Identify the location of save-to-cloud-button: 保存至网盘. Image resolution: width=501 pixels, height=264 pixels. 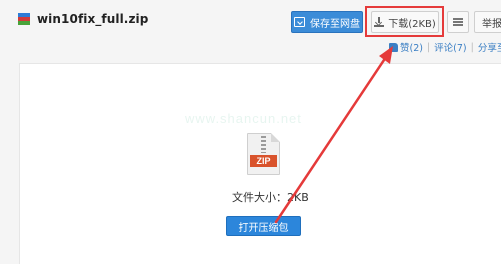
(327, 22).